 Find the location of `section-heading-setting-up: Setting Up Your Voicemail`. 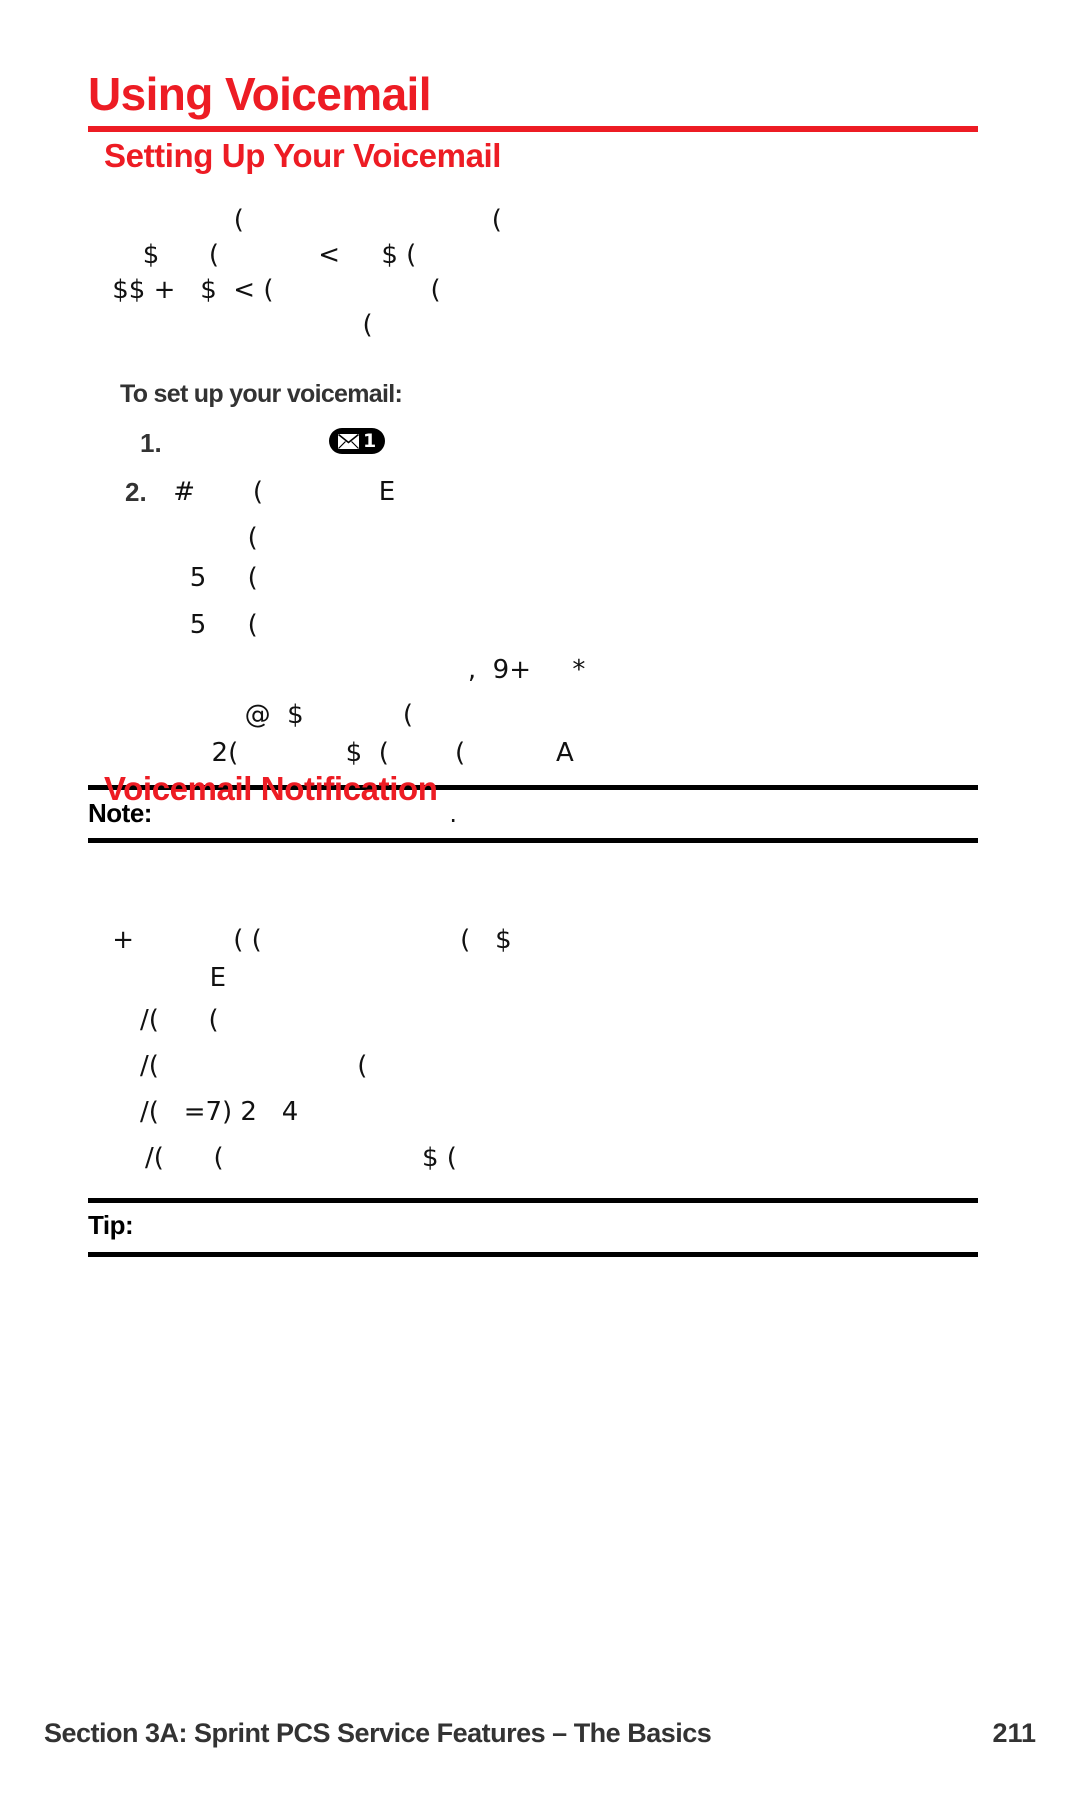

section-heading-setting-up: Setting Up Your Voicemail is located at coordinates (303, 155).